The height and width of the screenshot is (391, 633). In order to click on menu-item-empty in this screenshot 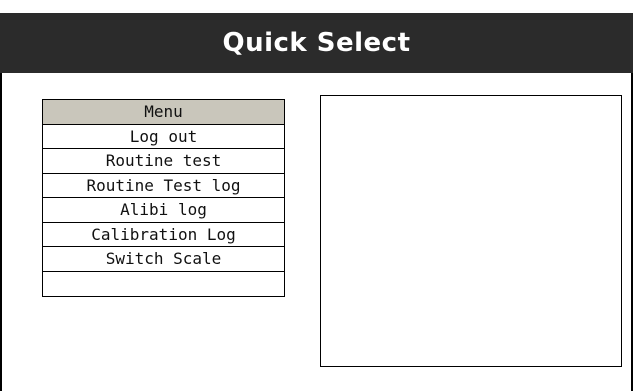, I will do `click(163, 284)`.